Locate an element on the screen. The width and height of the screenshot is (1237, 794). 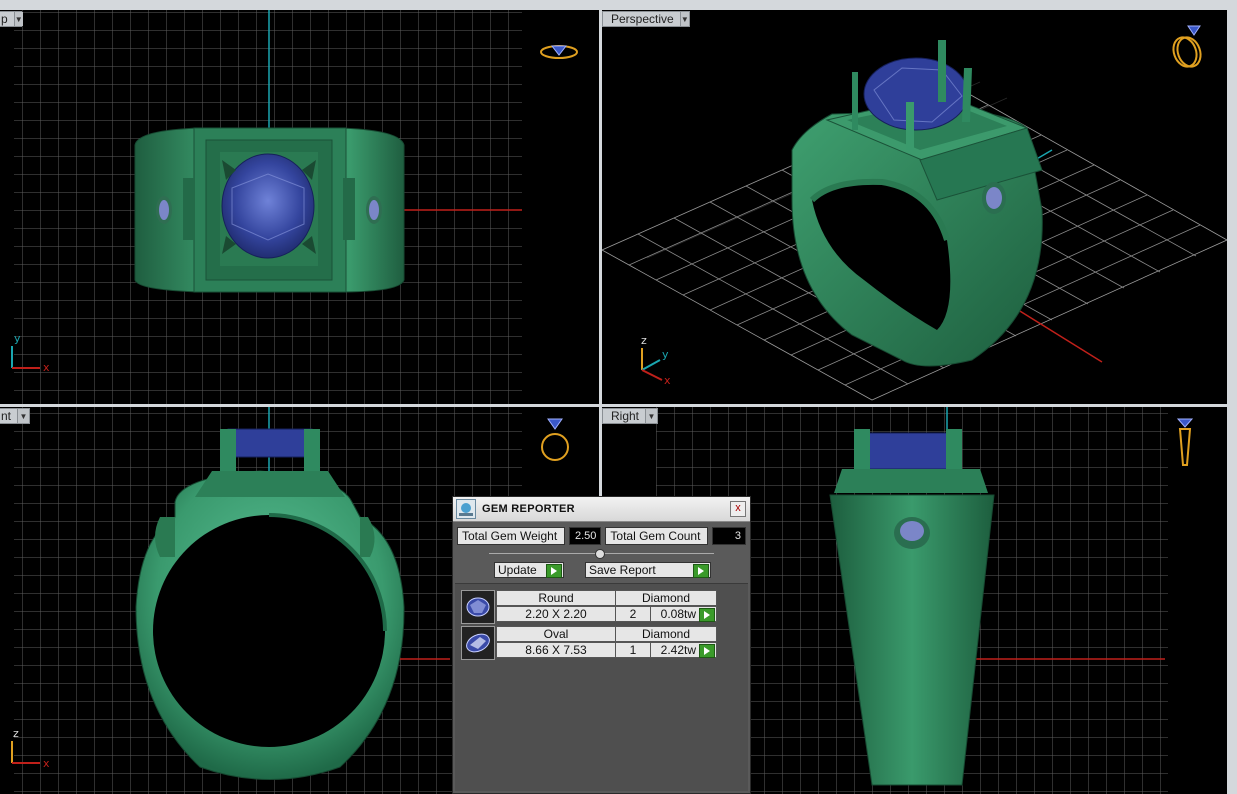
total-gem-count-value: 3 is located at coordinates (729, 536).